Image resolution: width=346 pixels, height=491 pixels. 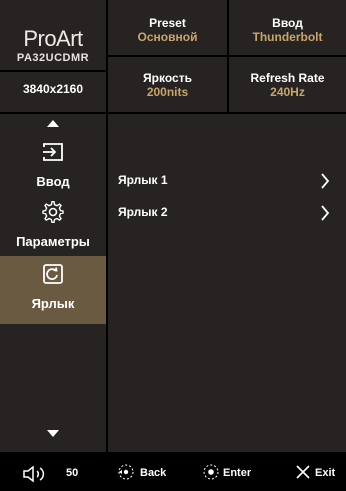 I want to click on input-icon, so click(x=53, y=152).